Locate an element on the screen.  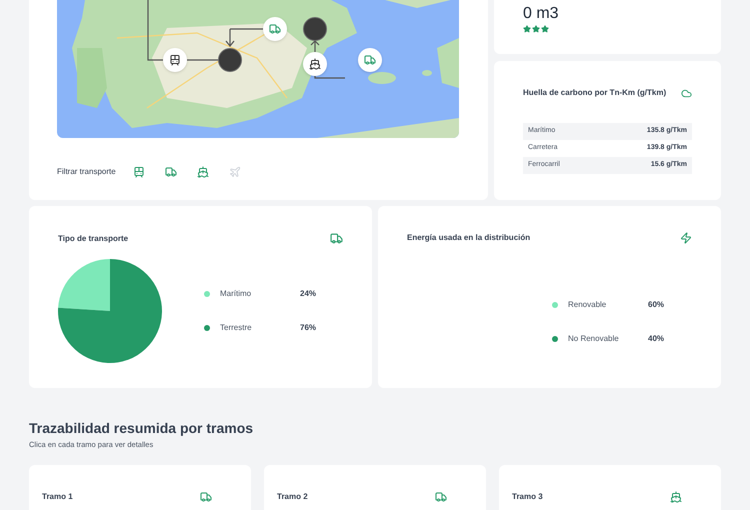
section-title: Trazabilidad resumida por tramos is located at coordinates (141, 428).